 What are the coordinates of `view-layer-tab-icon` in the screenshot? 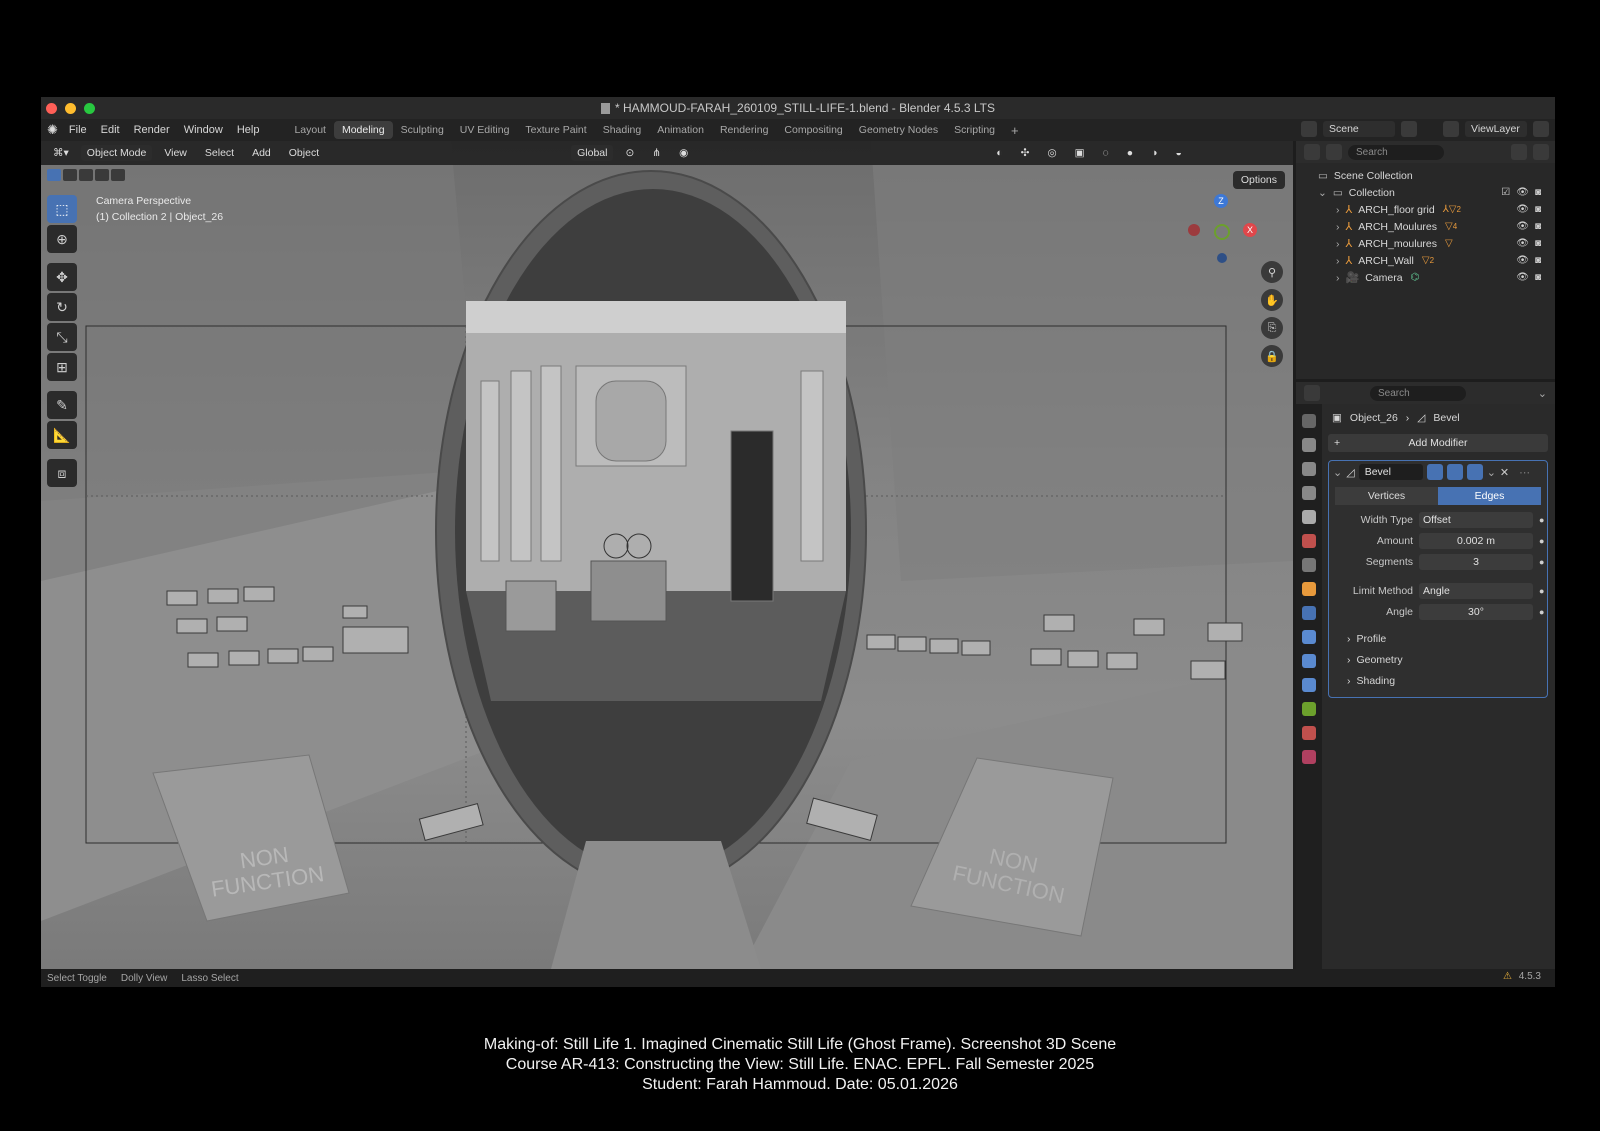 It's located at (1309, 493).